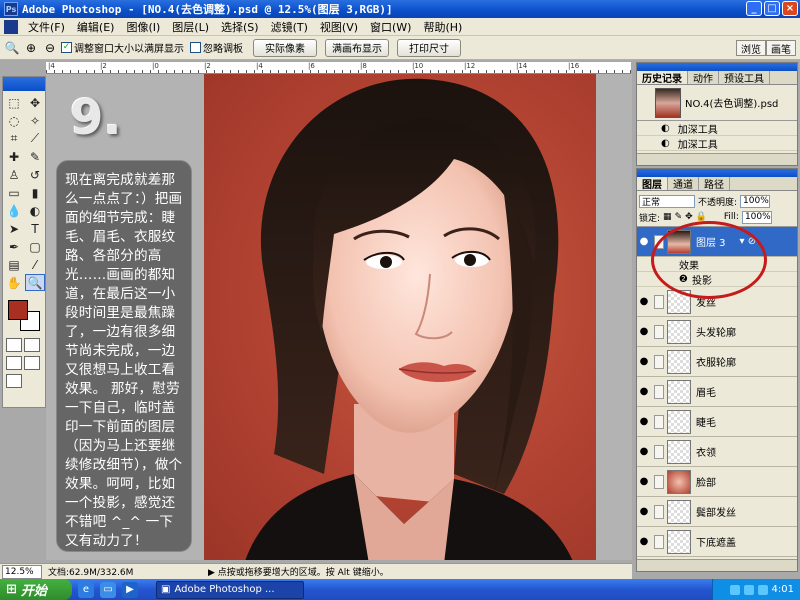  I want to click on palette-well-tab-brushes: 画笔, so click(781, 48).